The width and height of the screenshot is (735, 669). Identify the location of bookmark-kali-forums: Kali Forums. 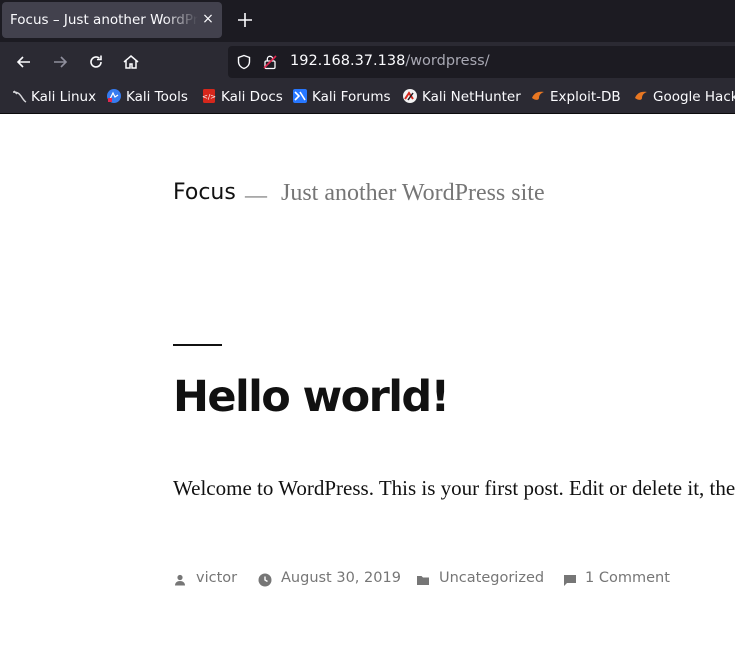
(341, 98).